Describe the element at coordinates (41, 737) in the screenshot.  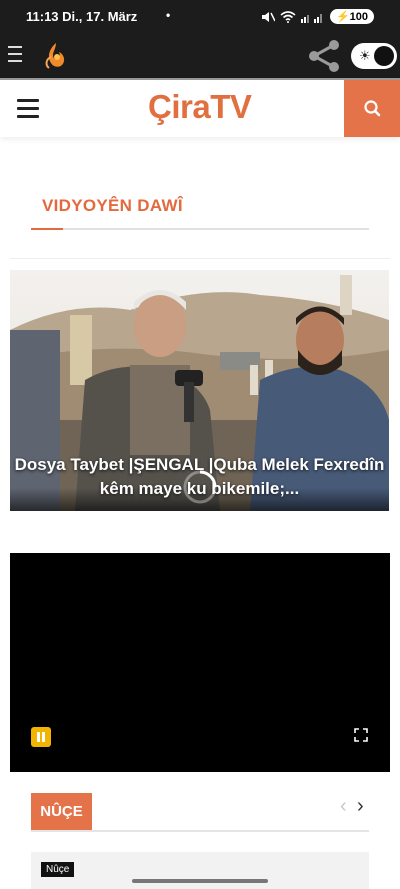
I see `pause-icon` at that location.